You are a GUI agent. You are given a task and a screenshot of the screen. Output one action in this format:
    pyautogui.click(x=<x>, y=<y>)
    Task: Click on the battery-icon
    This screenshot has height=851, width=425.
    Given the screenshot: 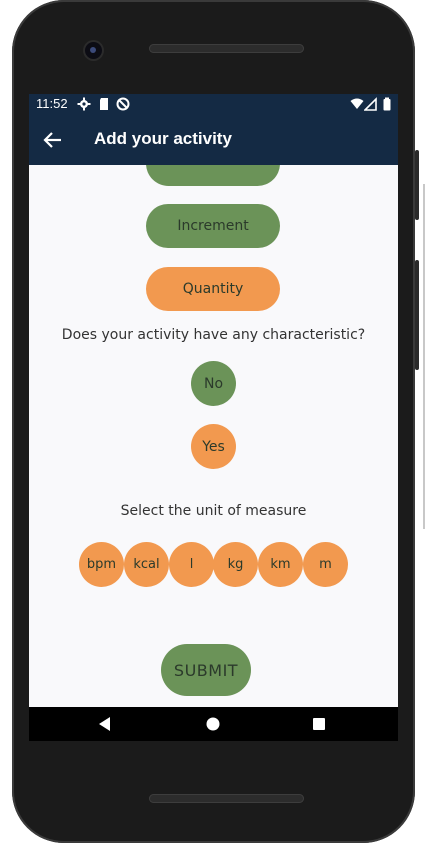 What is the action you would take?
    pyautogui.click(x=387, y=104)
    